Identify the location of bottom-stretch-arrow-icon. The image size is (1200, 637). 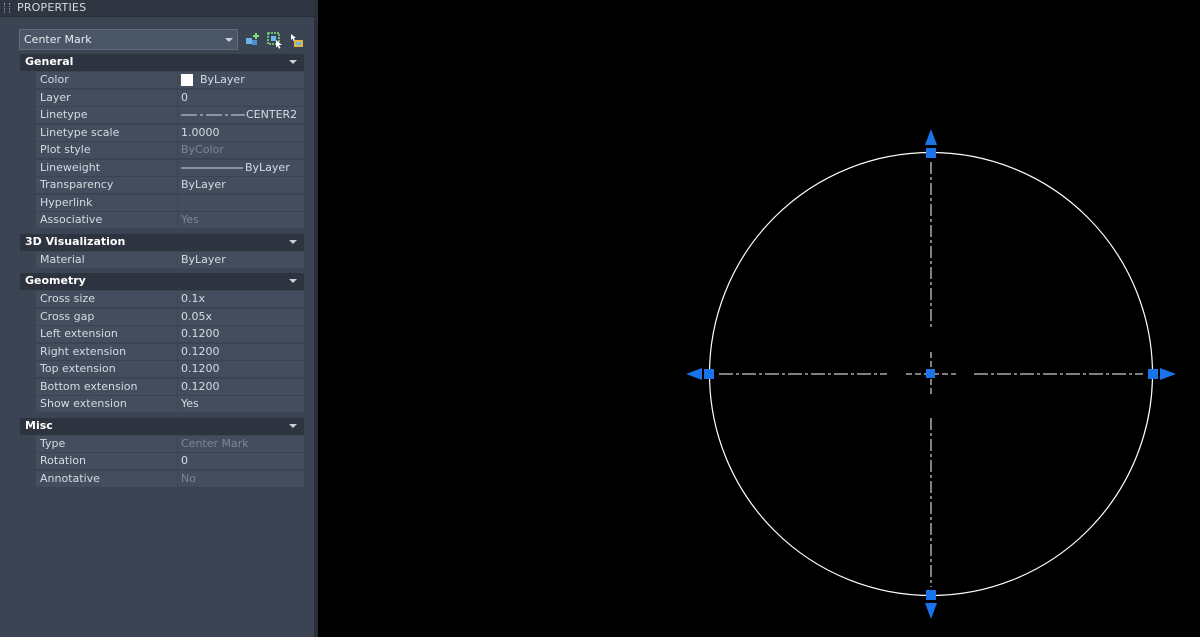
(931, 611).